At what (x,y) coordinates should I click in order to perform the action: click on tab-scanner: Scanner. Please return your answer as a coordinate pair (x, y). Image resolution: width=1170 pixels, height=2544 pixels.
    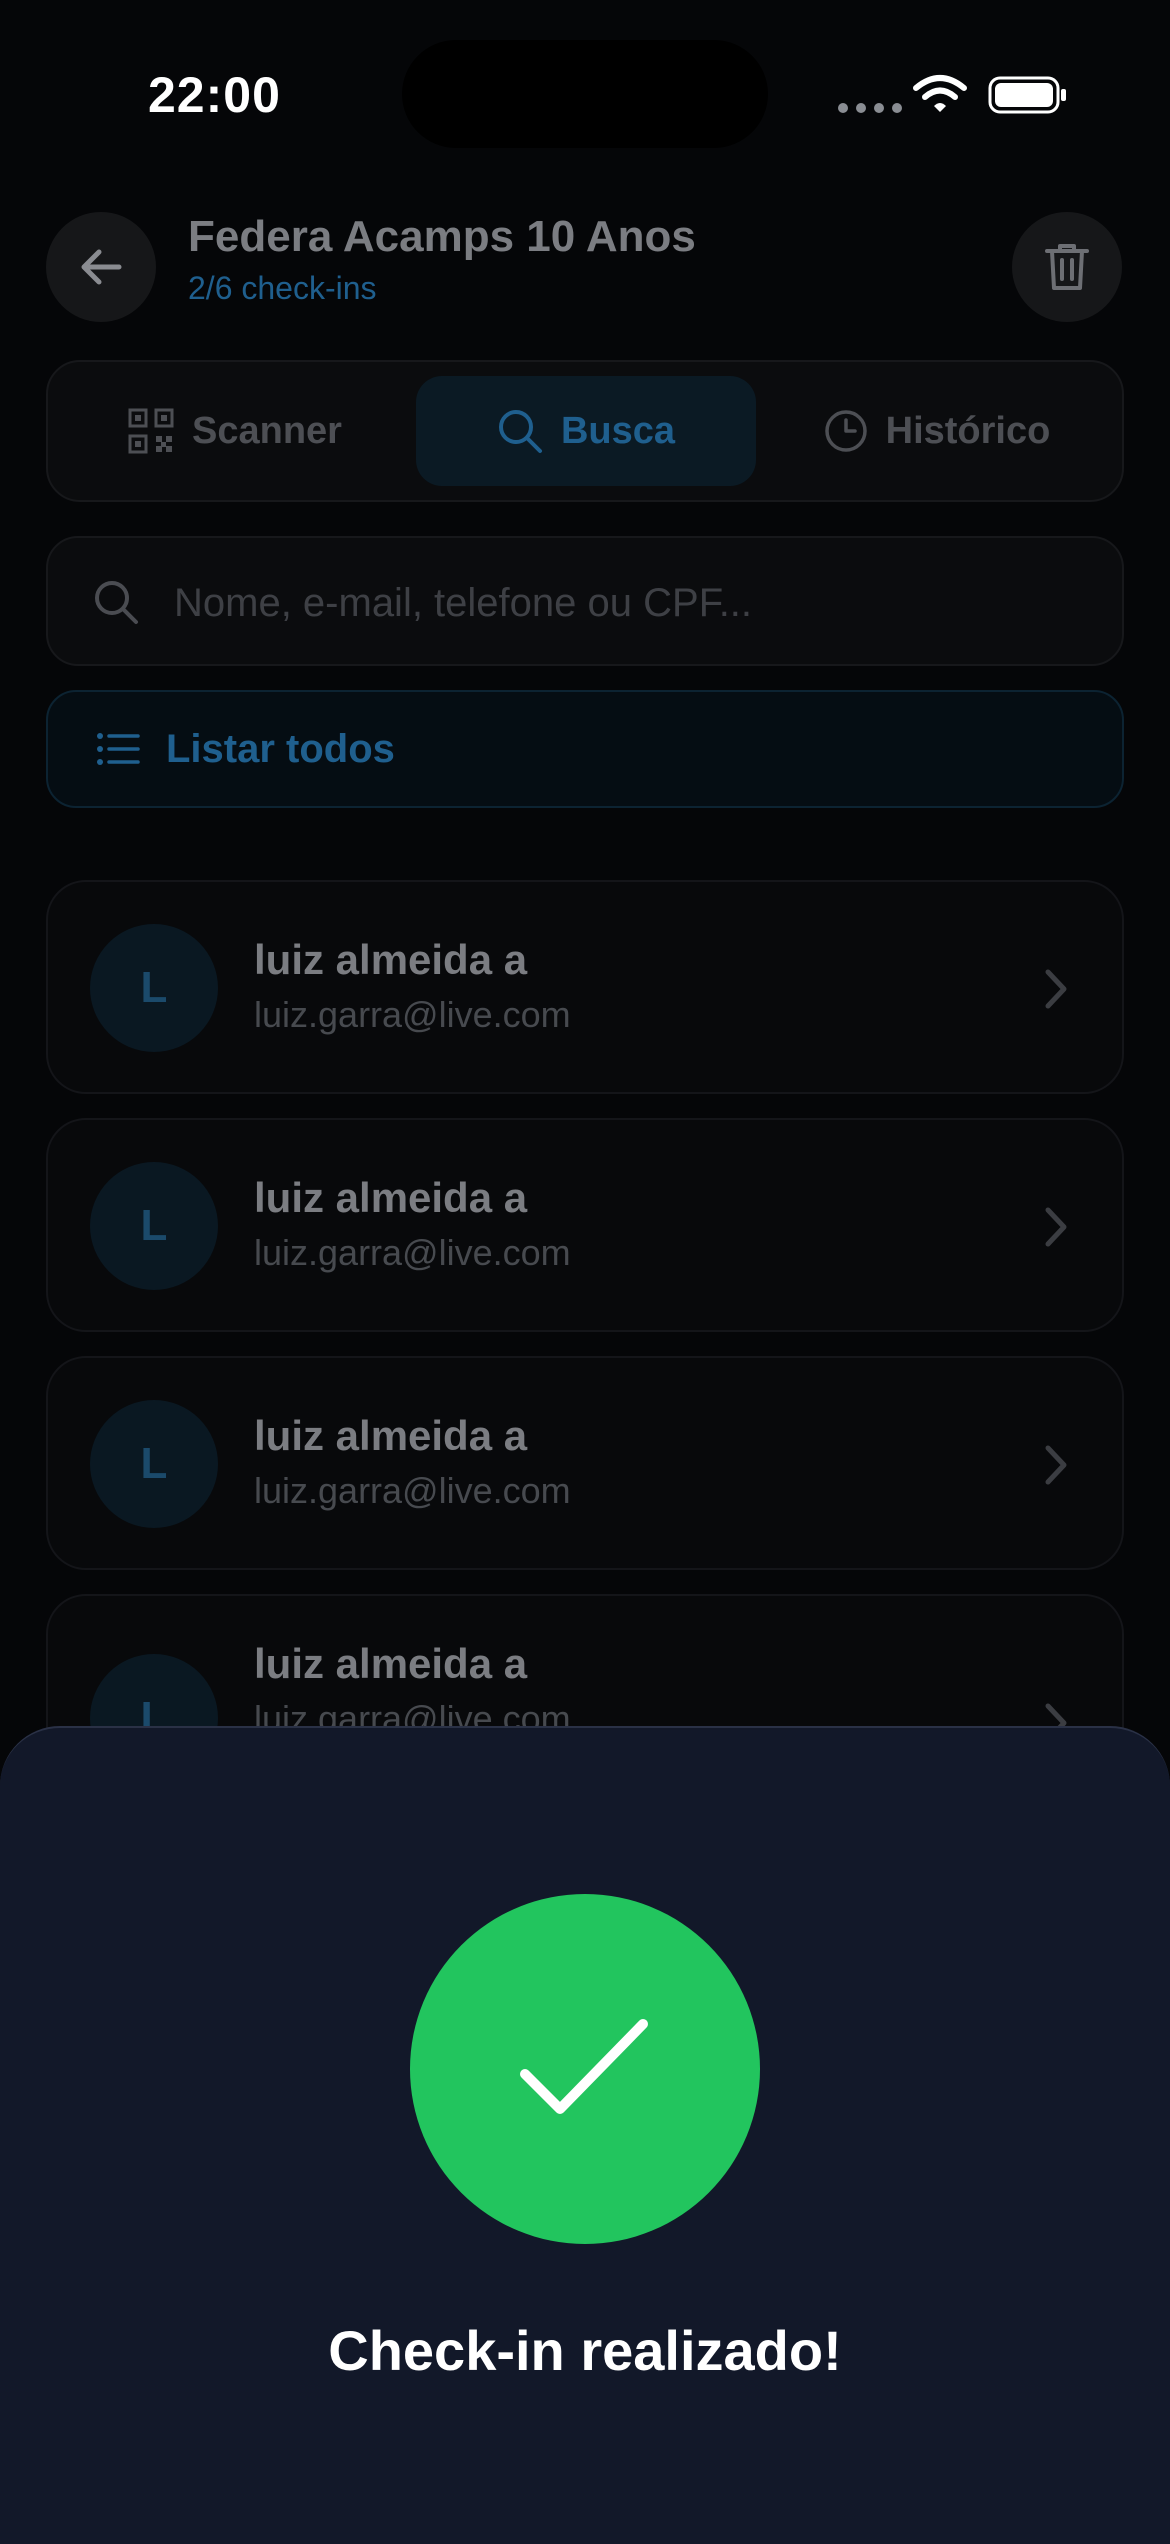
    Looking at the image, I should click on (235, 431).